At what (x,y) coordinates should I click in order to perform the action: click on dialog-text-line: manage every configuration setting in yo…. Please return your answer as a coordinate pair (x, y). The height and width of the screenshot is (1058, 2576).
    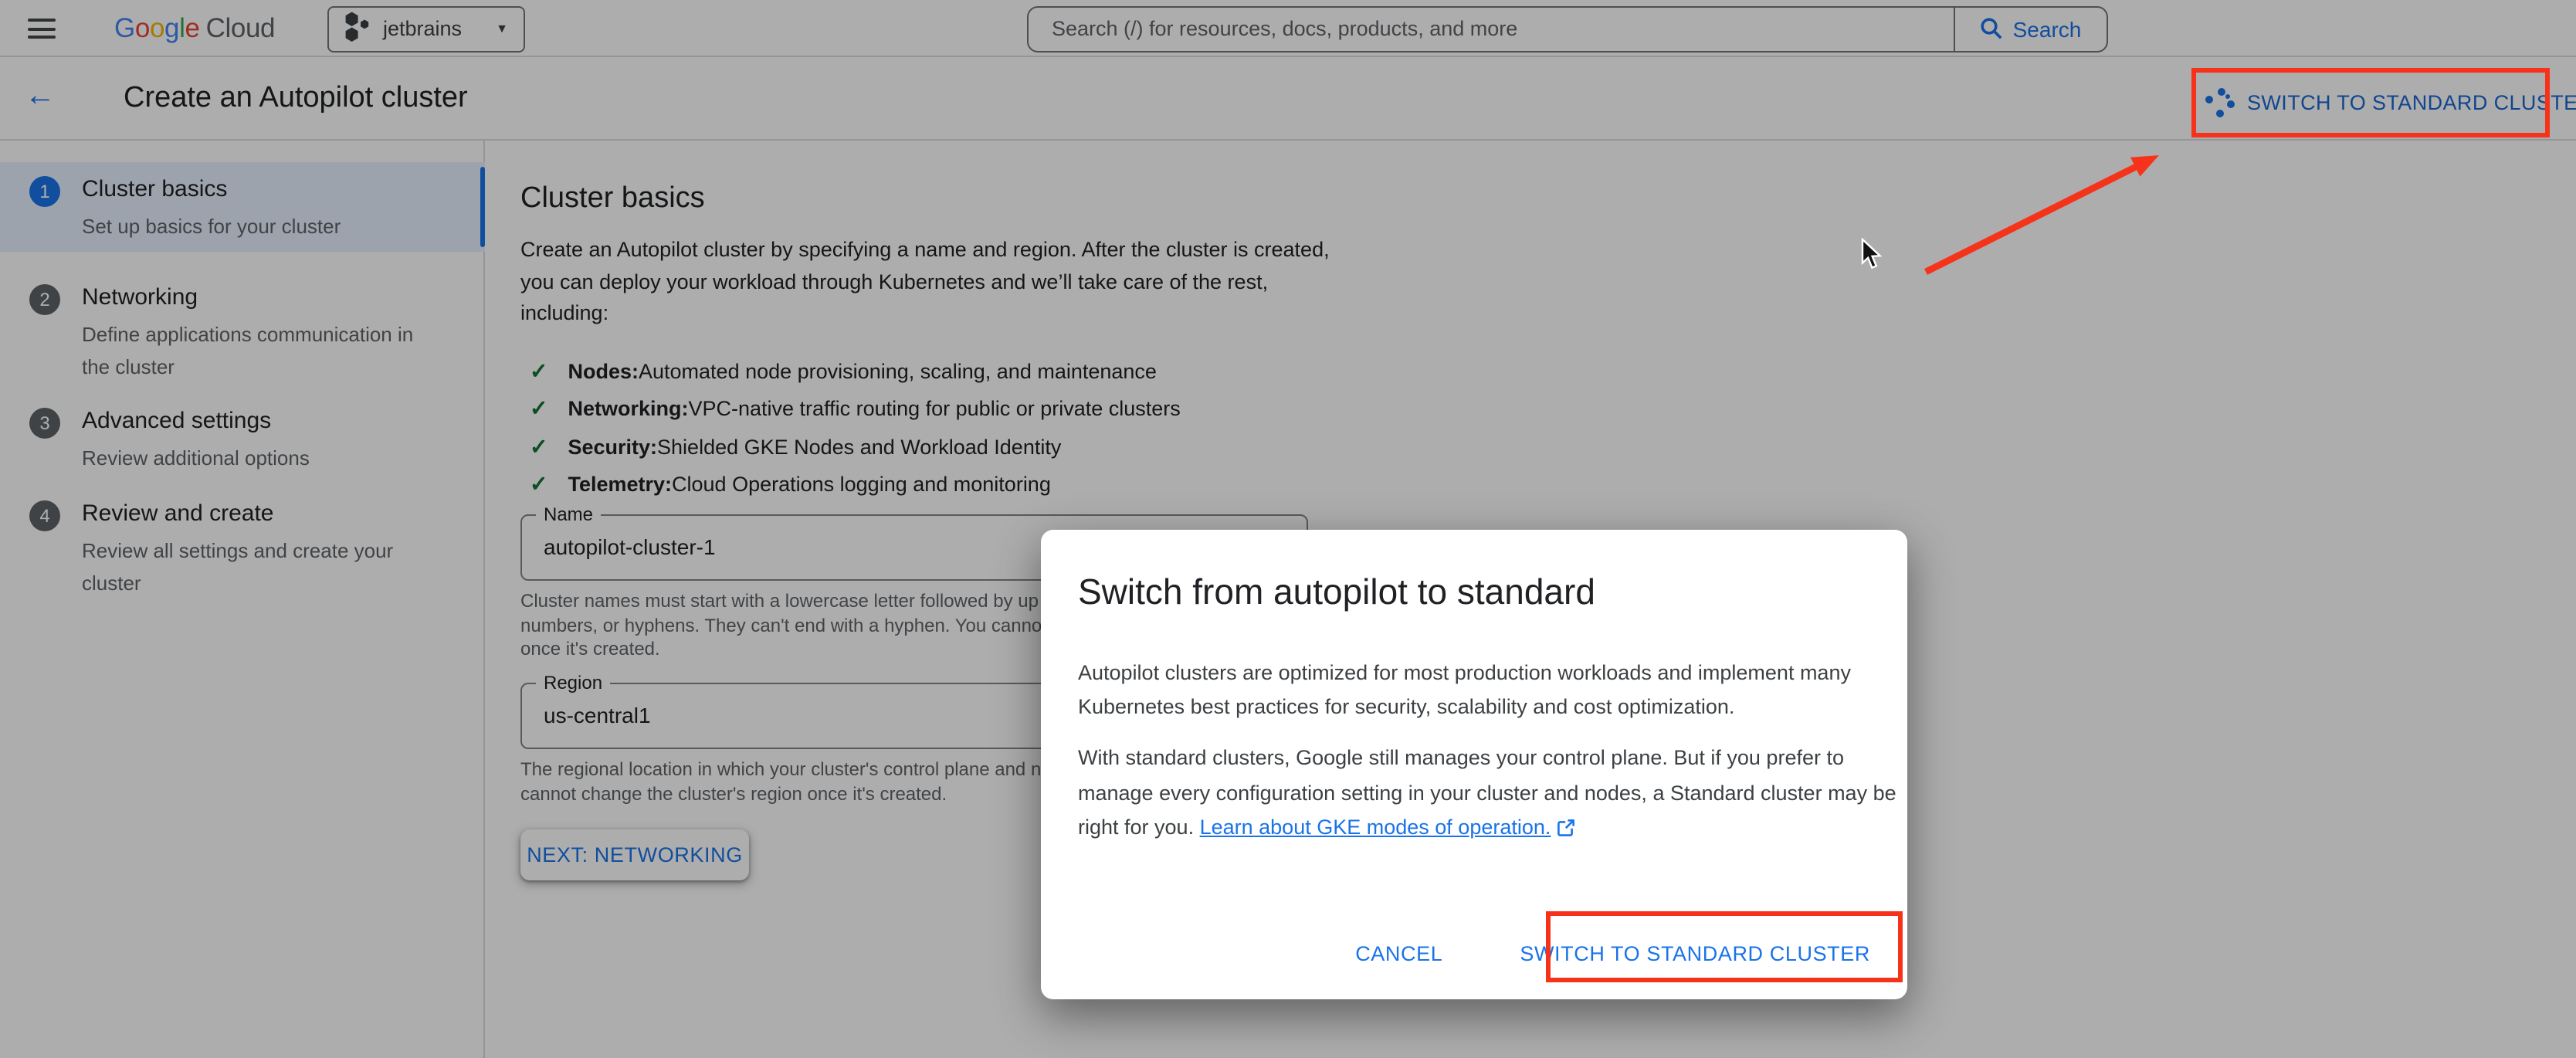
    Looking at the image, I should click on (1487, 792).